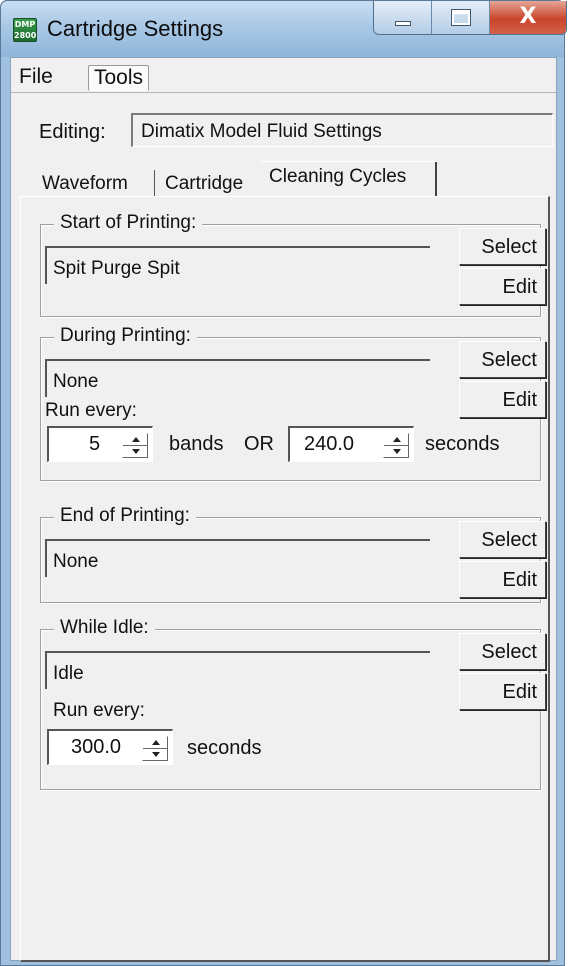 Image resolution: width=573 pixels, height=966 pixels. I want to click on group-title: During Printing:, so click(125, 336).